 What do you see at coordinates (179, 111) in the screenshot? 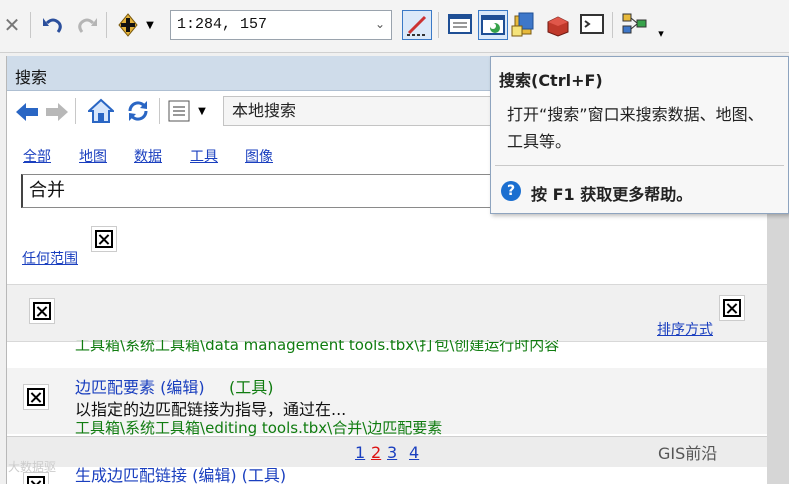
I see `list-view-icon` at bounding box center [179, 111].